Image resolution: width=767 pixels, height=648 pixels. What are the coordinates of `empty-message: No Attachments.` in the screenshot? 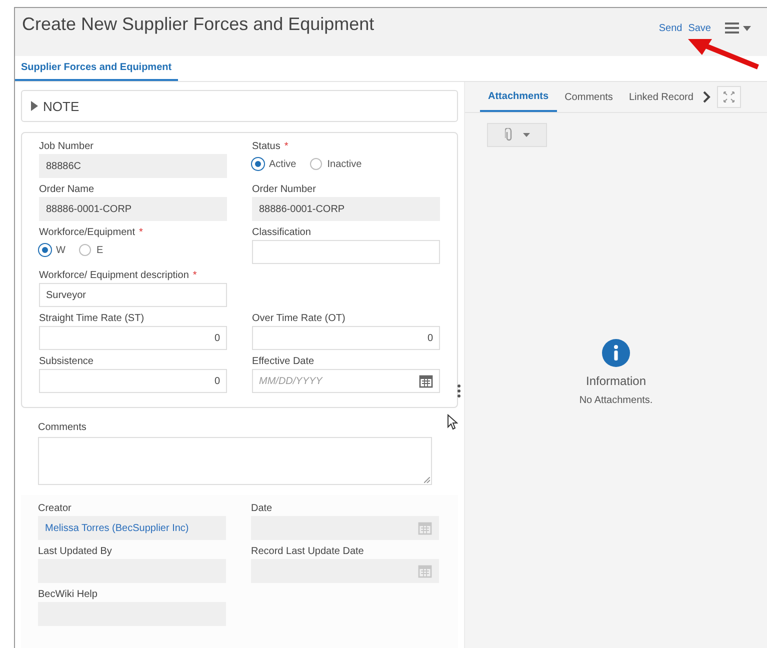 It's located at (616, 400).